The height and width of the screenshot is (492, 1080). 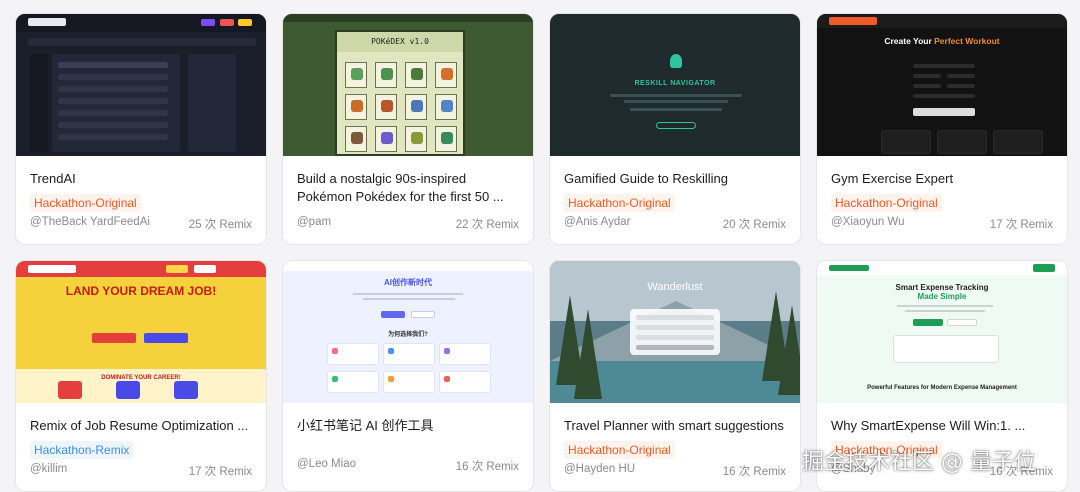 What do you see at coordinates (141, 291) in the screenshot?
I see `thumbnail-heading: LAND YOUR DREAM JOB!` at bounding box center [141, 291].